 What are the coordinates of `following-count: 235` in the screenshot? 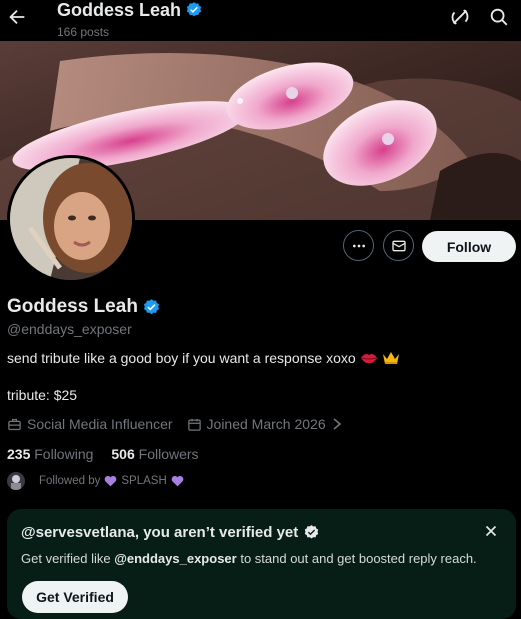 It's located at (19, 454).